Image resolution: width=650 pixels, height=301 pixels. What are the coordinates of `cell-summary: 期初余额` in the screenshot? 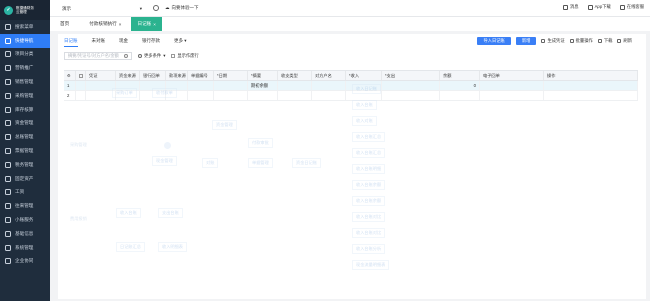 It's located at (263, 85).